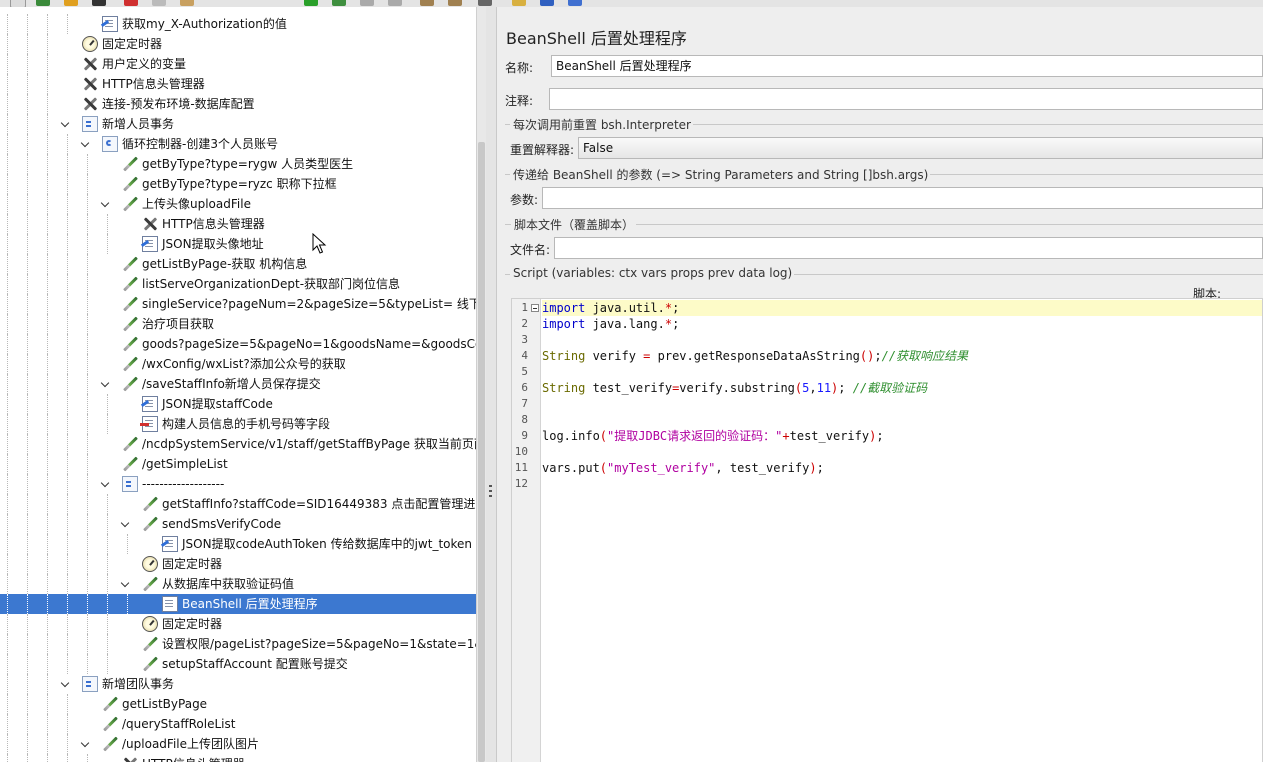  Describe the element at coordinates (524, 355) in the screenshot. I see `line-number: 4` at that location.